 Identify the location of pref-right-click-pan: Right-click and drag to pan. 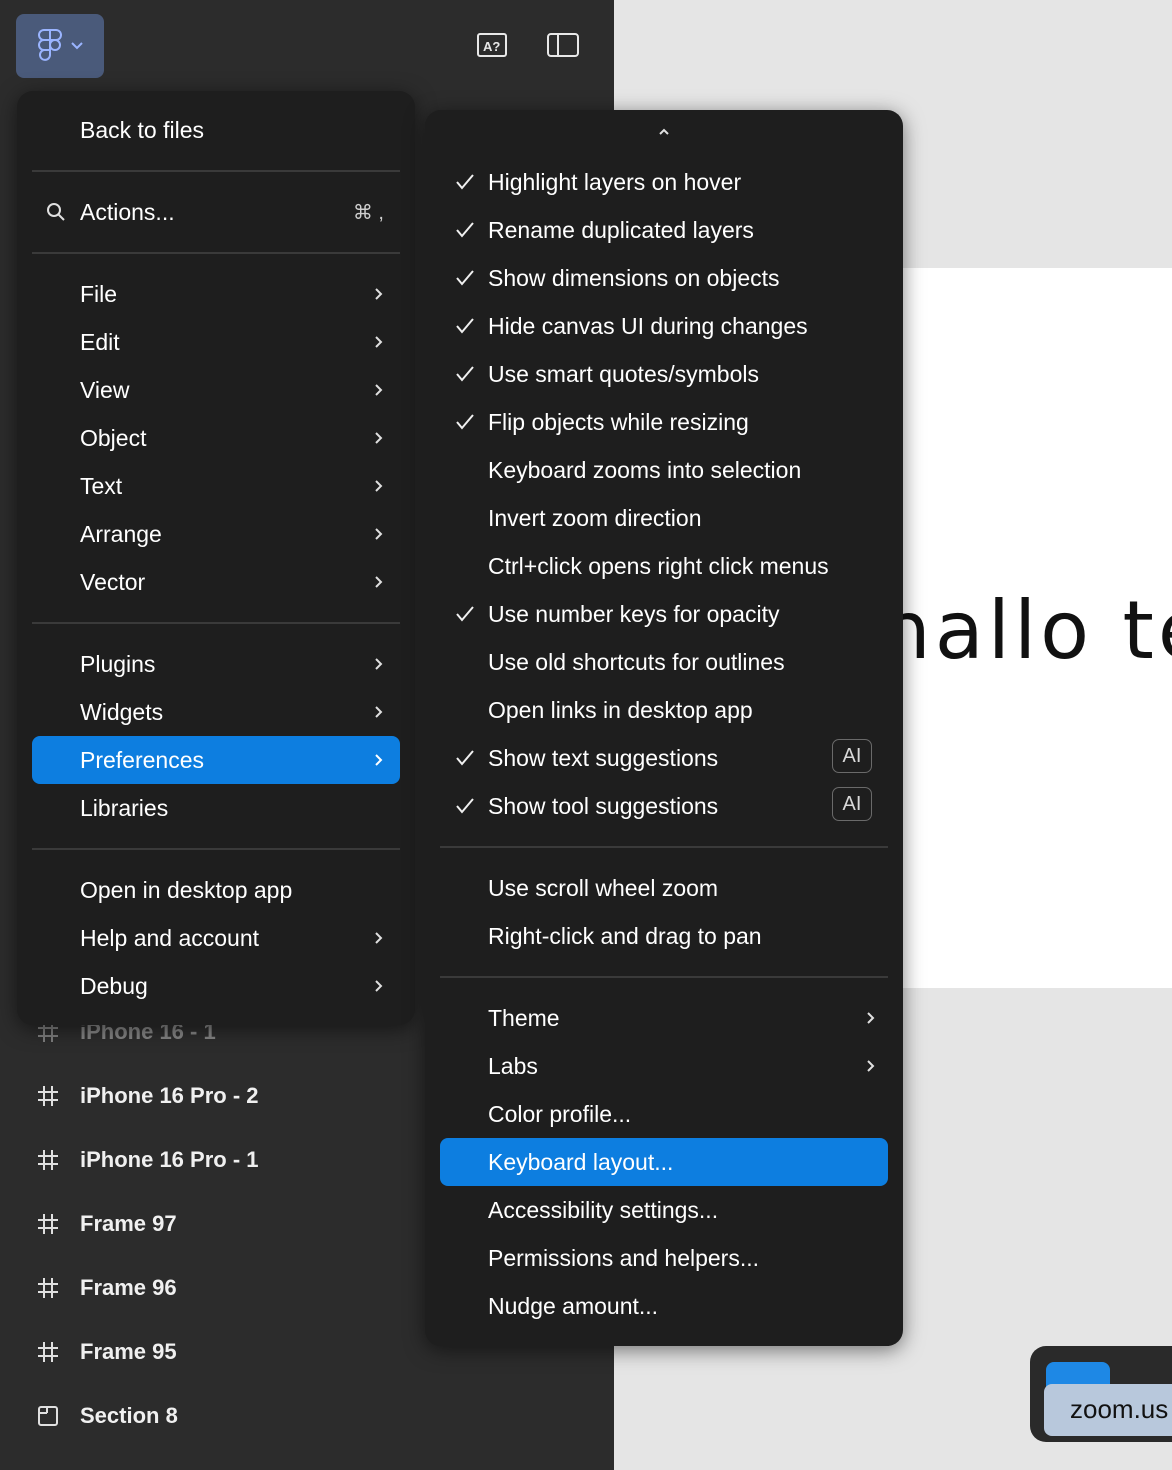
(664, 936).